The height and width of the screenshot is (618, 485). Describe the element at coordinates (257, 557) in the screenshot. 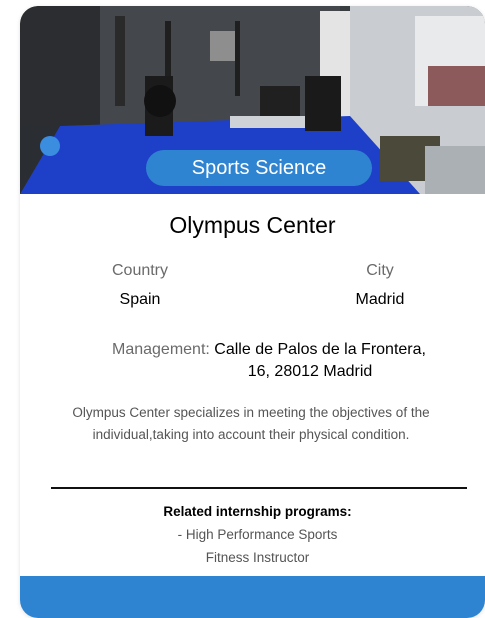

I see `related-program-item: Fitness Instructor` at that location.